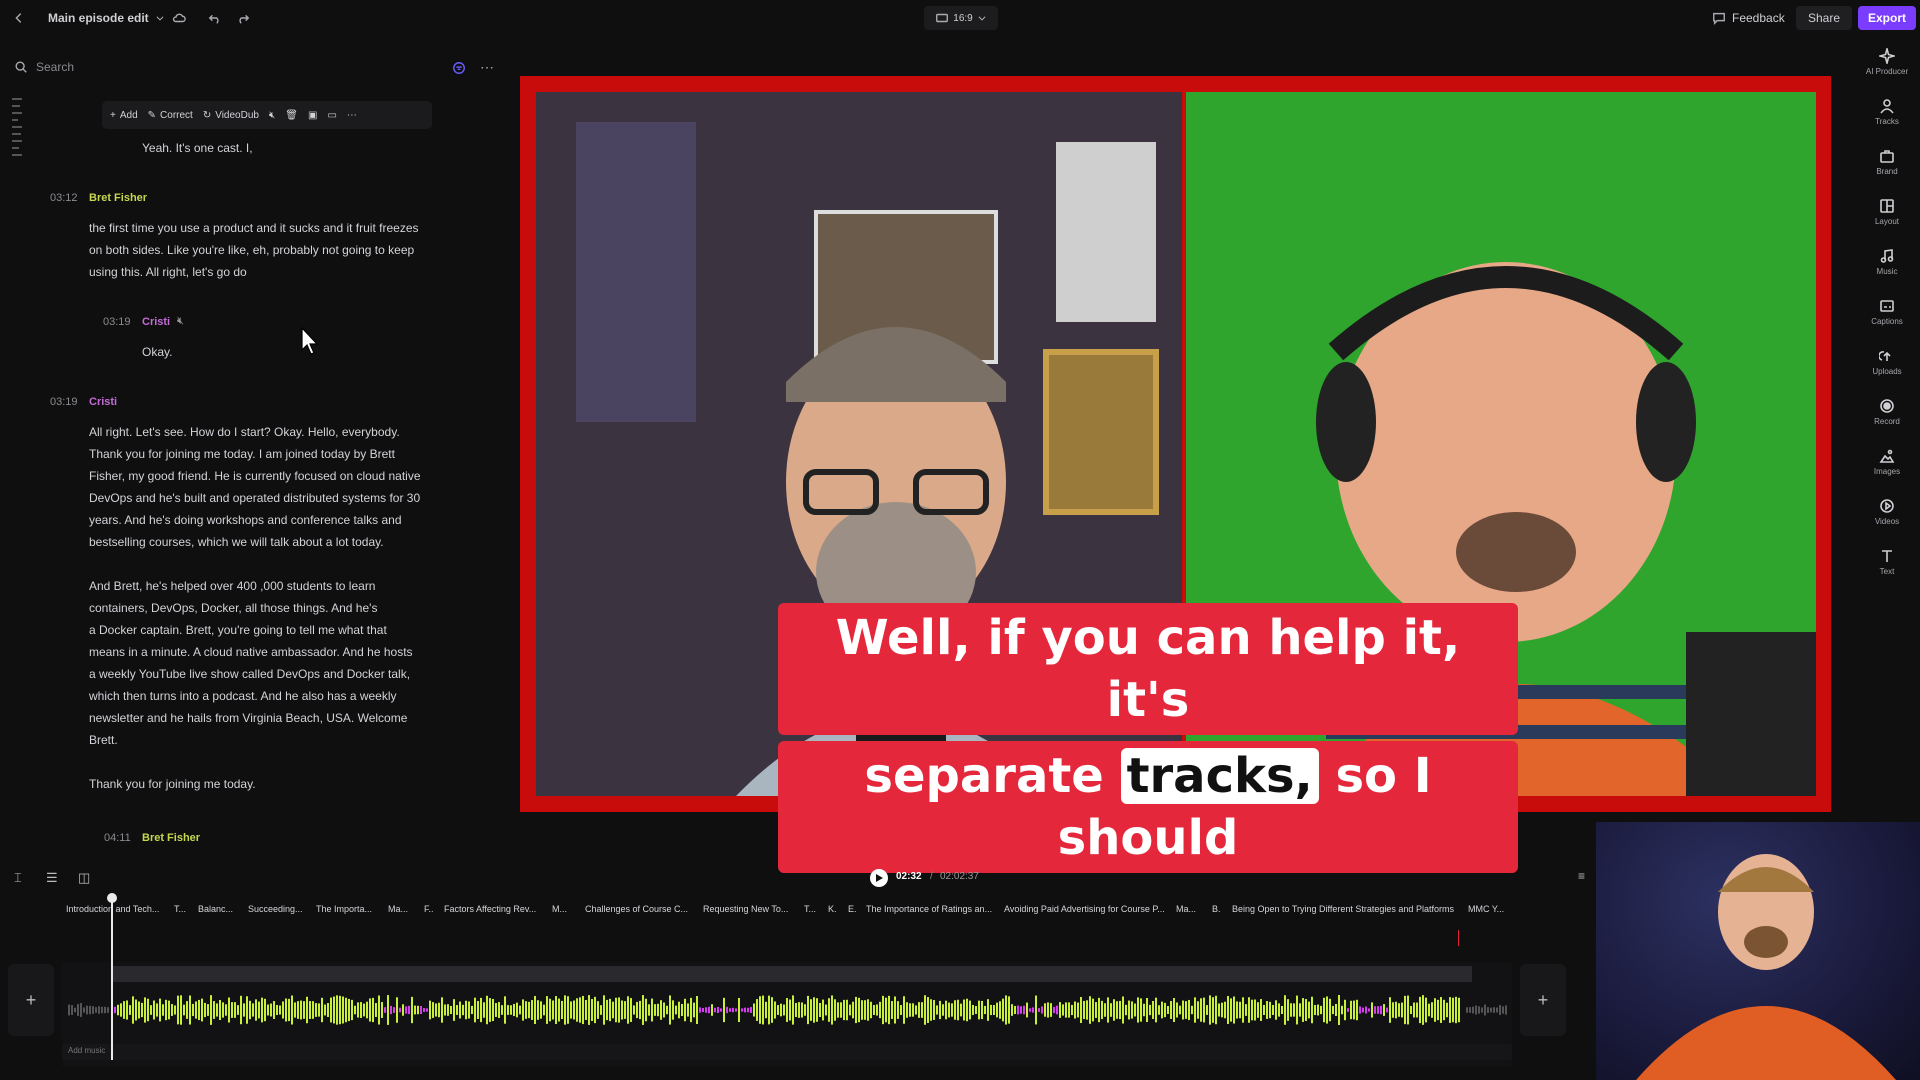 Image resolution: width=1920 pixels, height=1080 pixels. I want to click on transcript-minimap, so click(18, 136).